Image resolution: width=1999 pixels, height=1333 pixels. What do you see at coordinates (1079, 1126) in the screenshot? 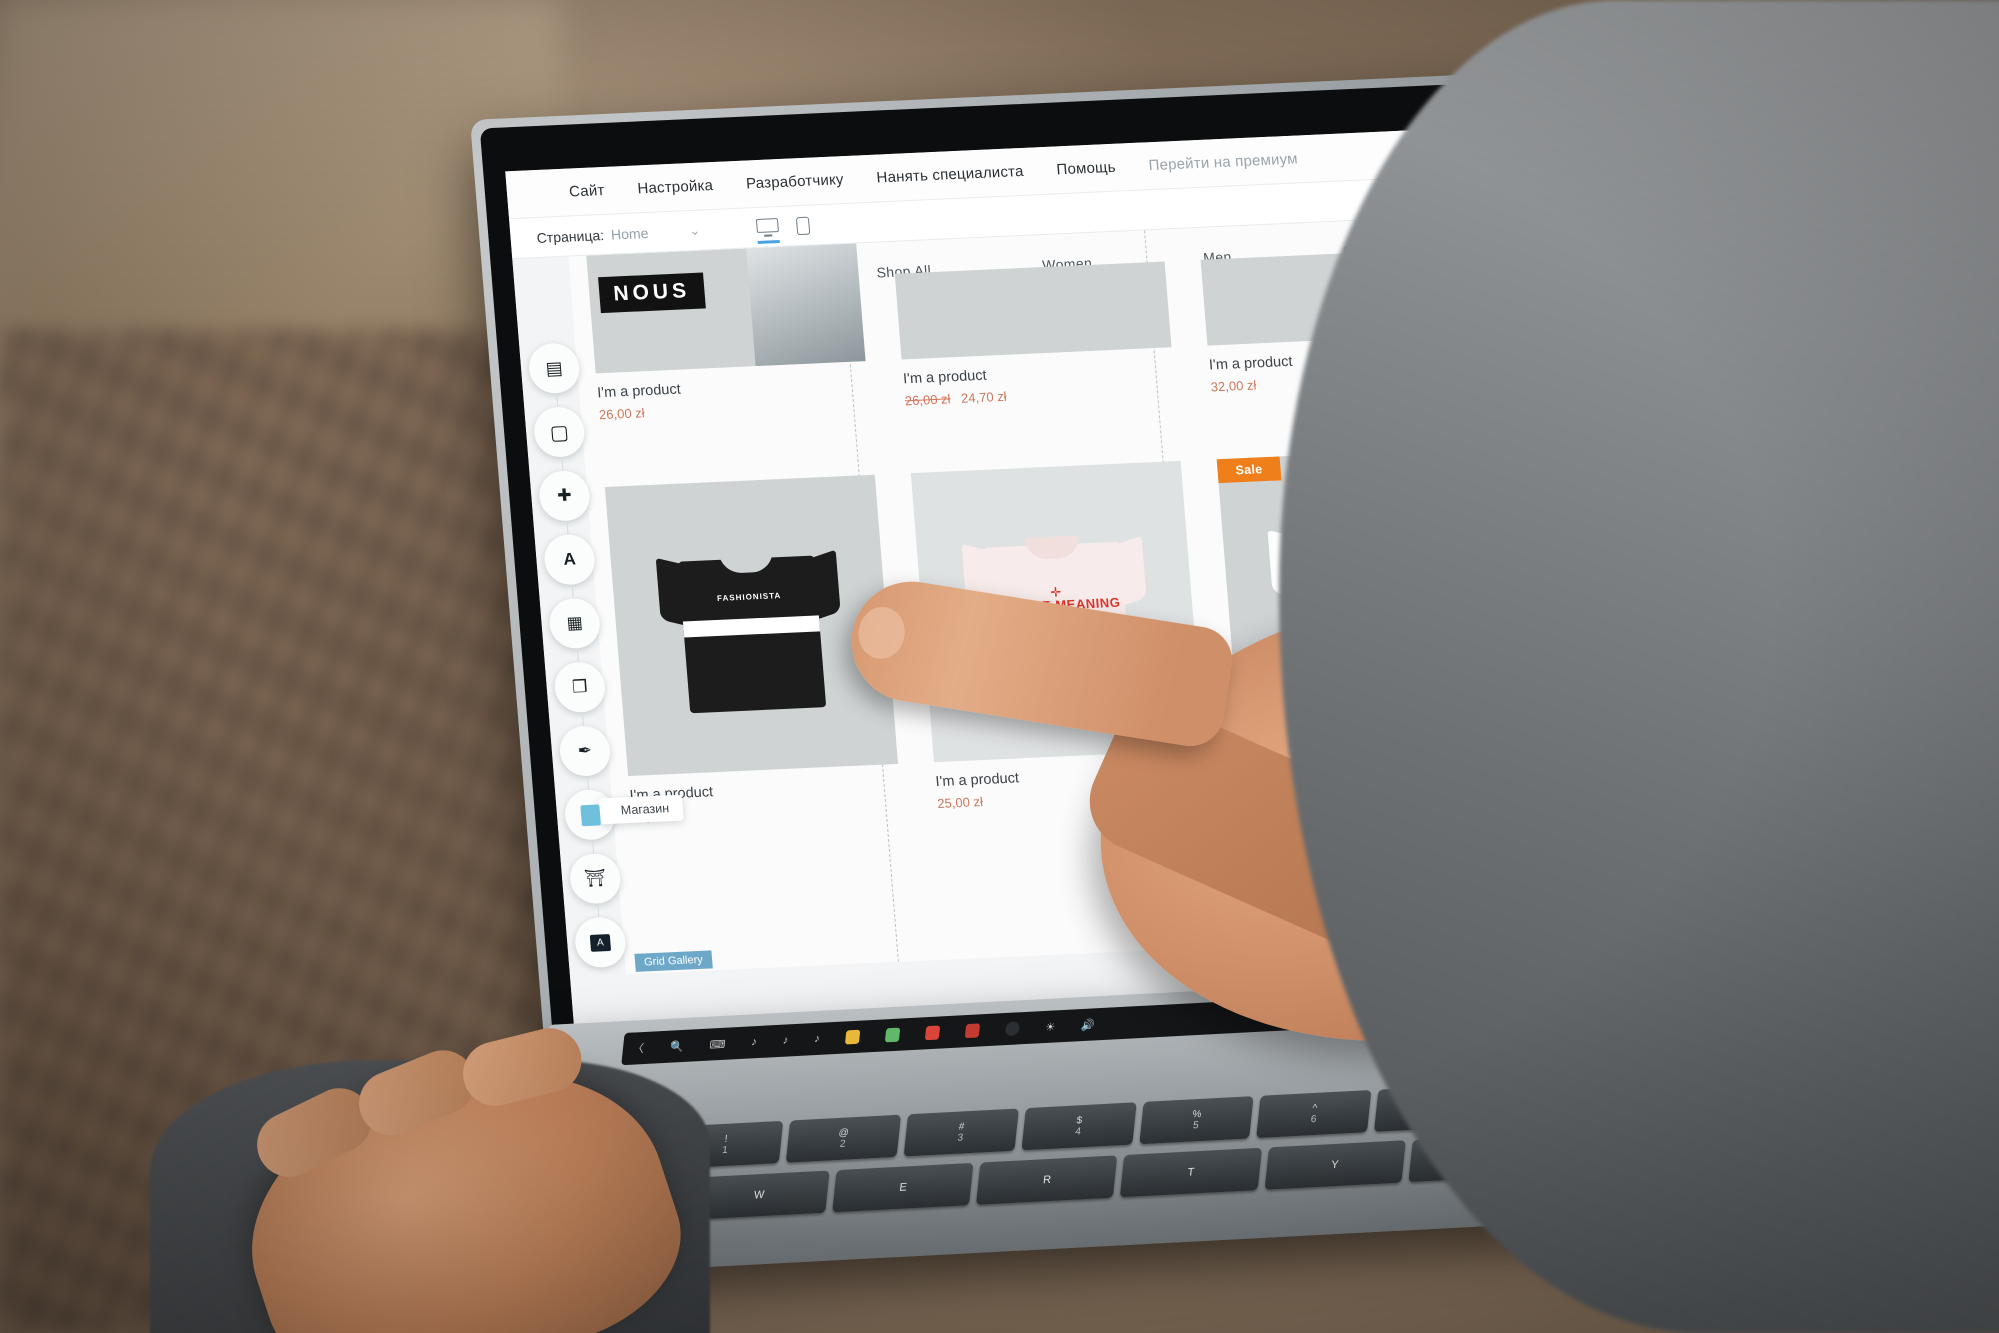
I see `key: $4` at bounding box center [1079, 1126].